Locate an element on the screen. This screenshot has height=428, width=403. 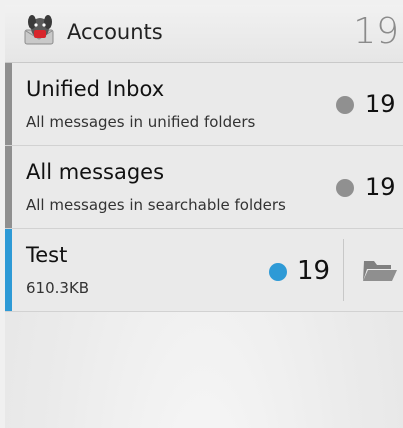
account-name: Test is located at coordinates (47, 255).